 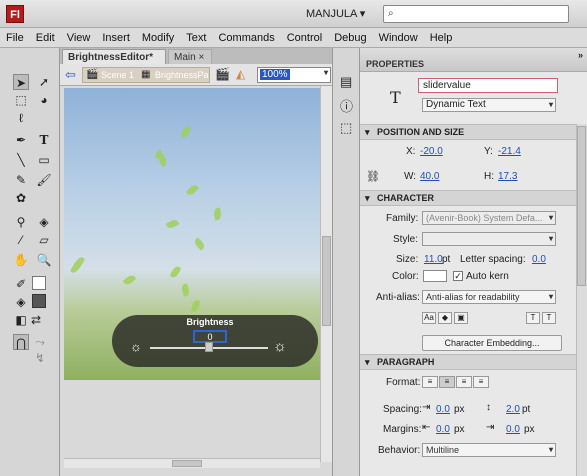 I want to click on menu-file: File, so click(x=15, y=38).